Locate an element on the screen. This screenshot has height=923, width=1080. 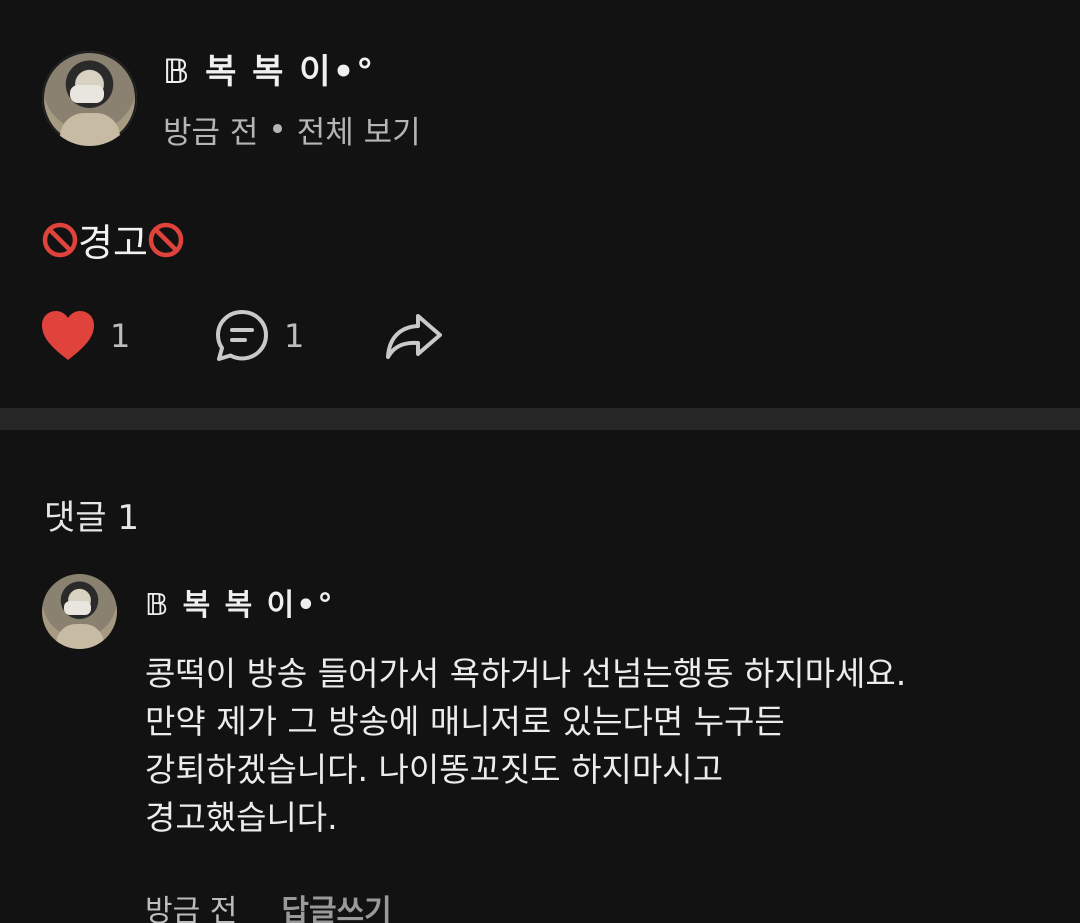
comment-footer: 방금 전 답글쓰기 is located at coordinates (595, 904).